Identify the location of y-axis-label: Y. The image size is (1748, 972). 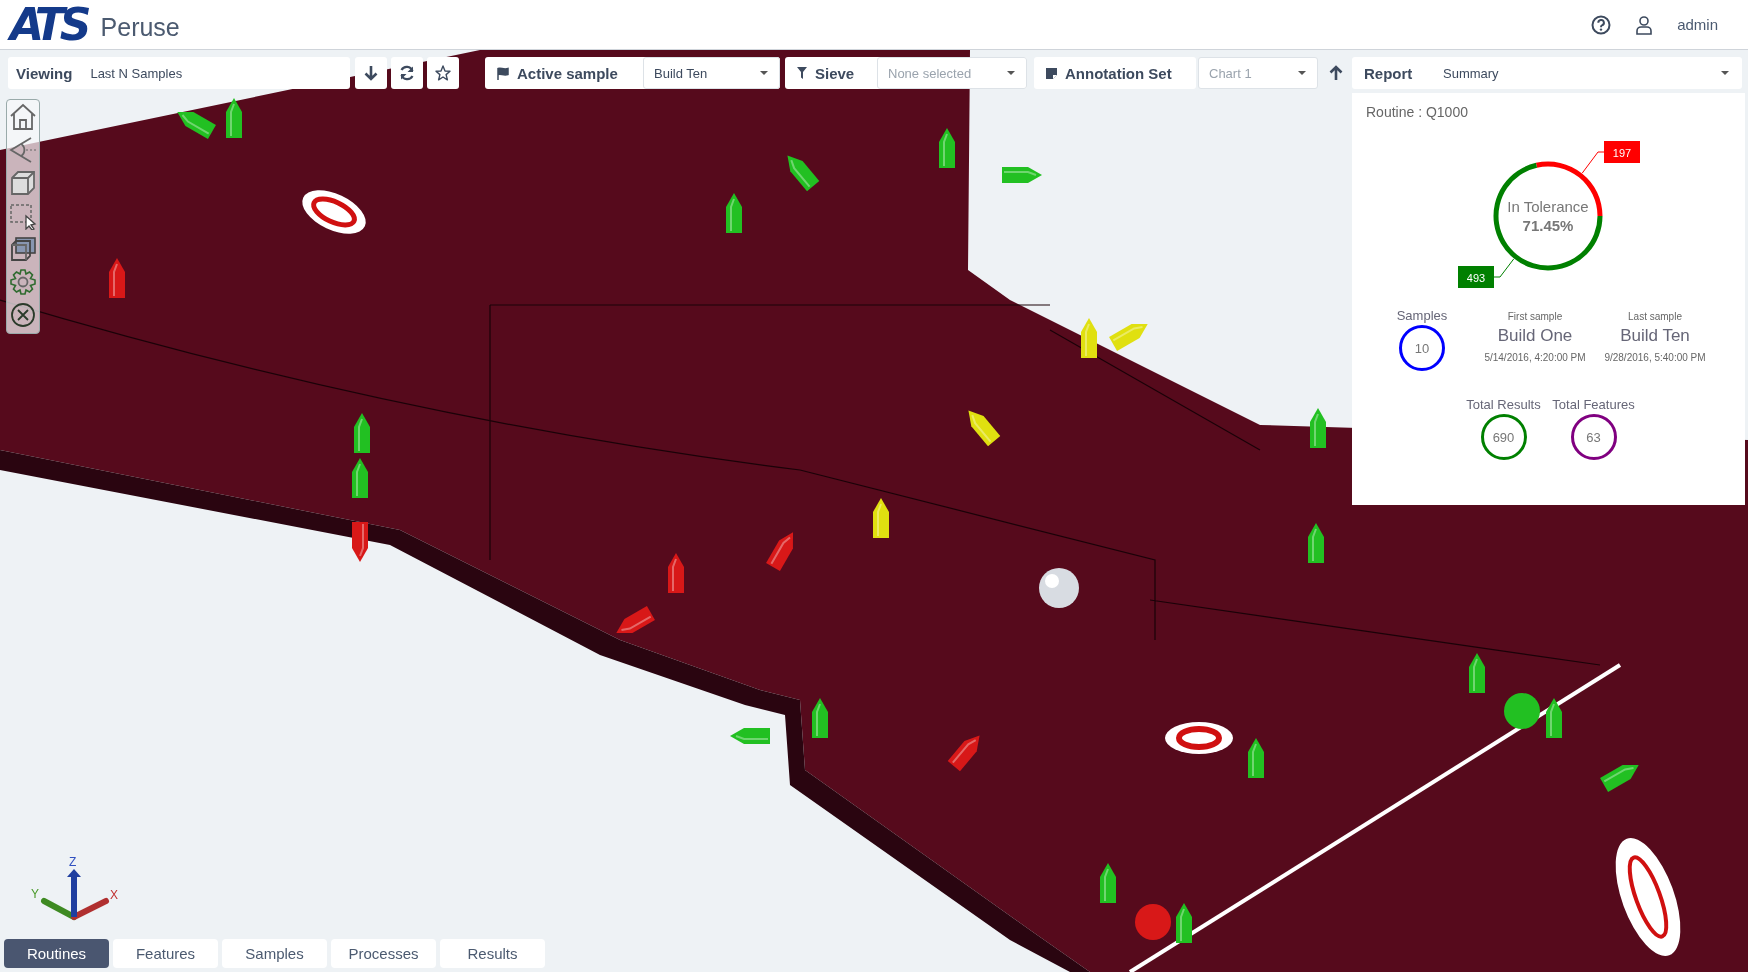
(35, 894).